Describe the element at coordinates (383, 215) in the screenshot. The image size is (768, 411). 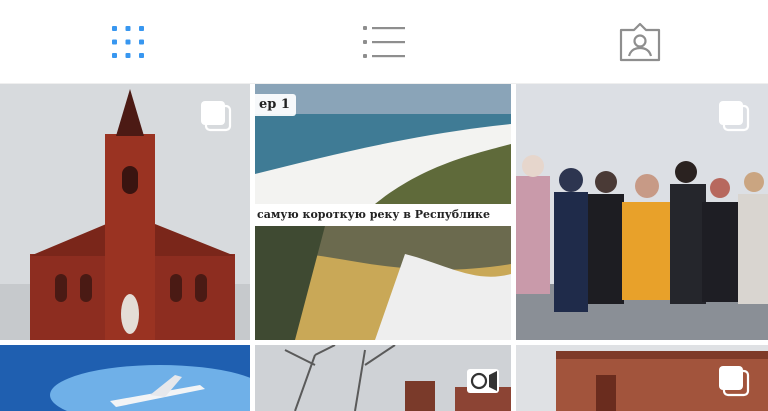
I see `collage-caption-middle: самую короткую реку в Республике` at that location.